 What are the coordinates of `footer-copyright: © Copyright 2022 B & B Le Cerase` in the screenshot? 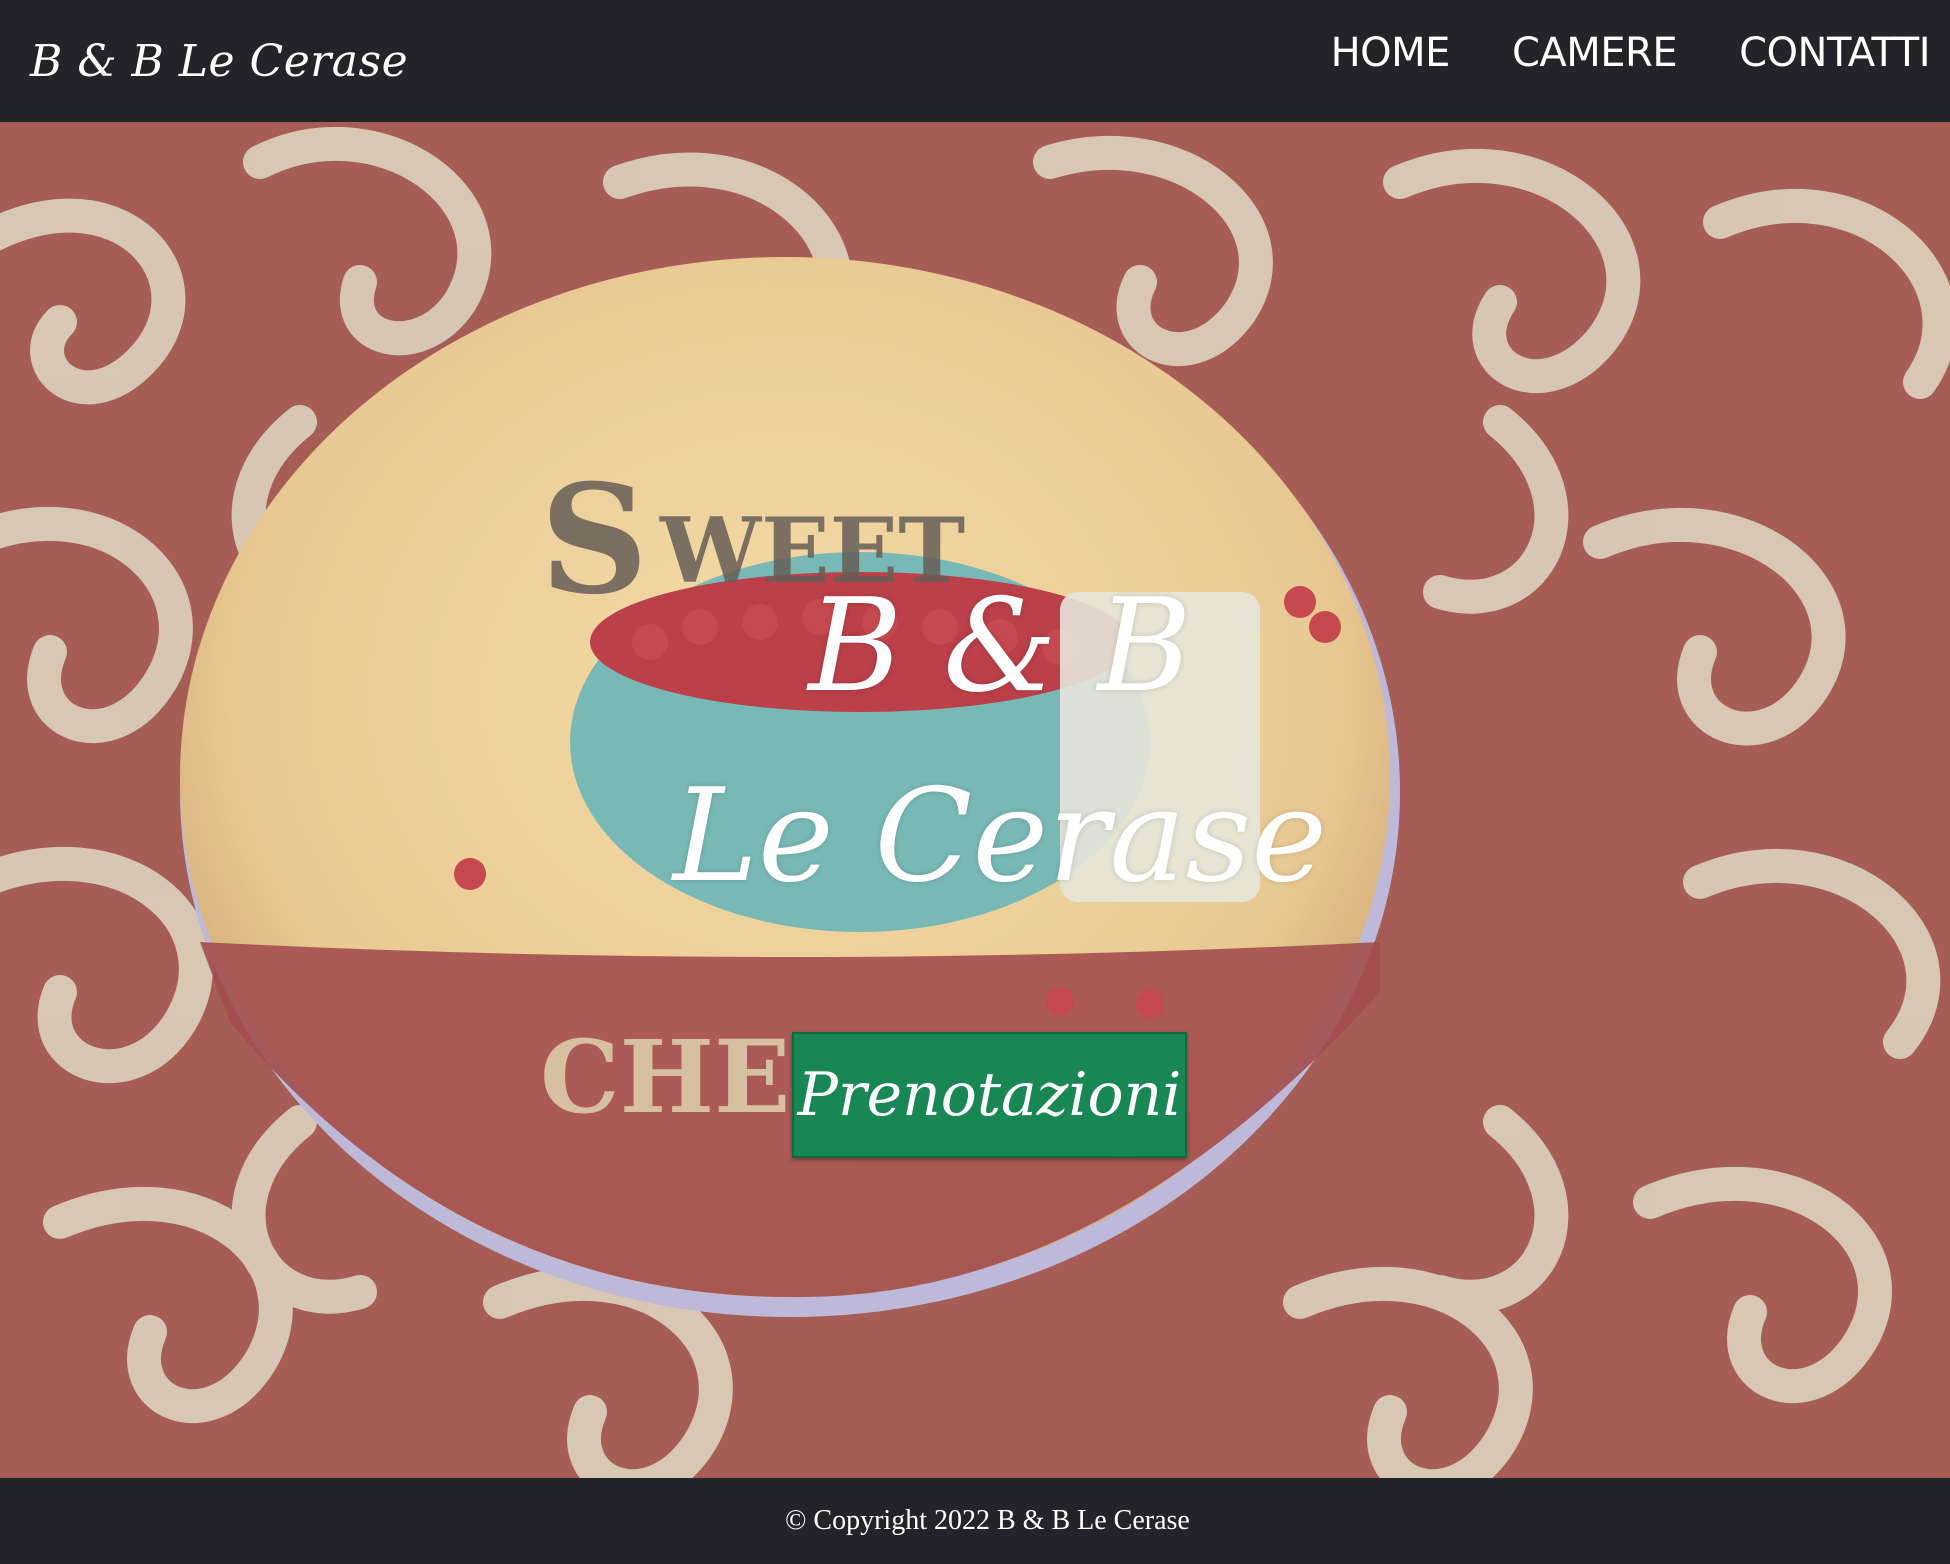 It's located at (987, 1520).